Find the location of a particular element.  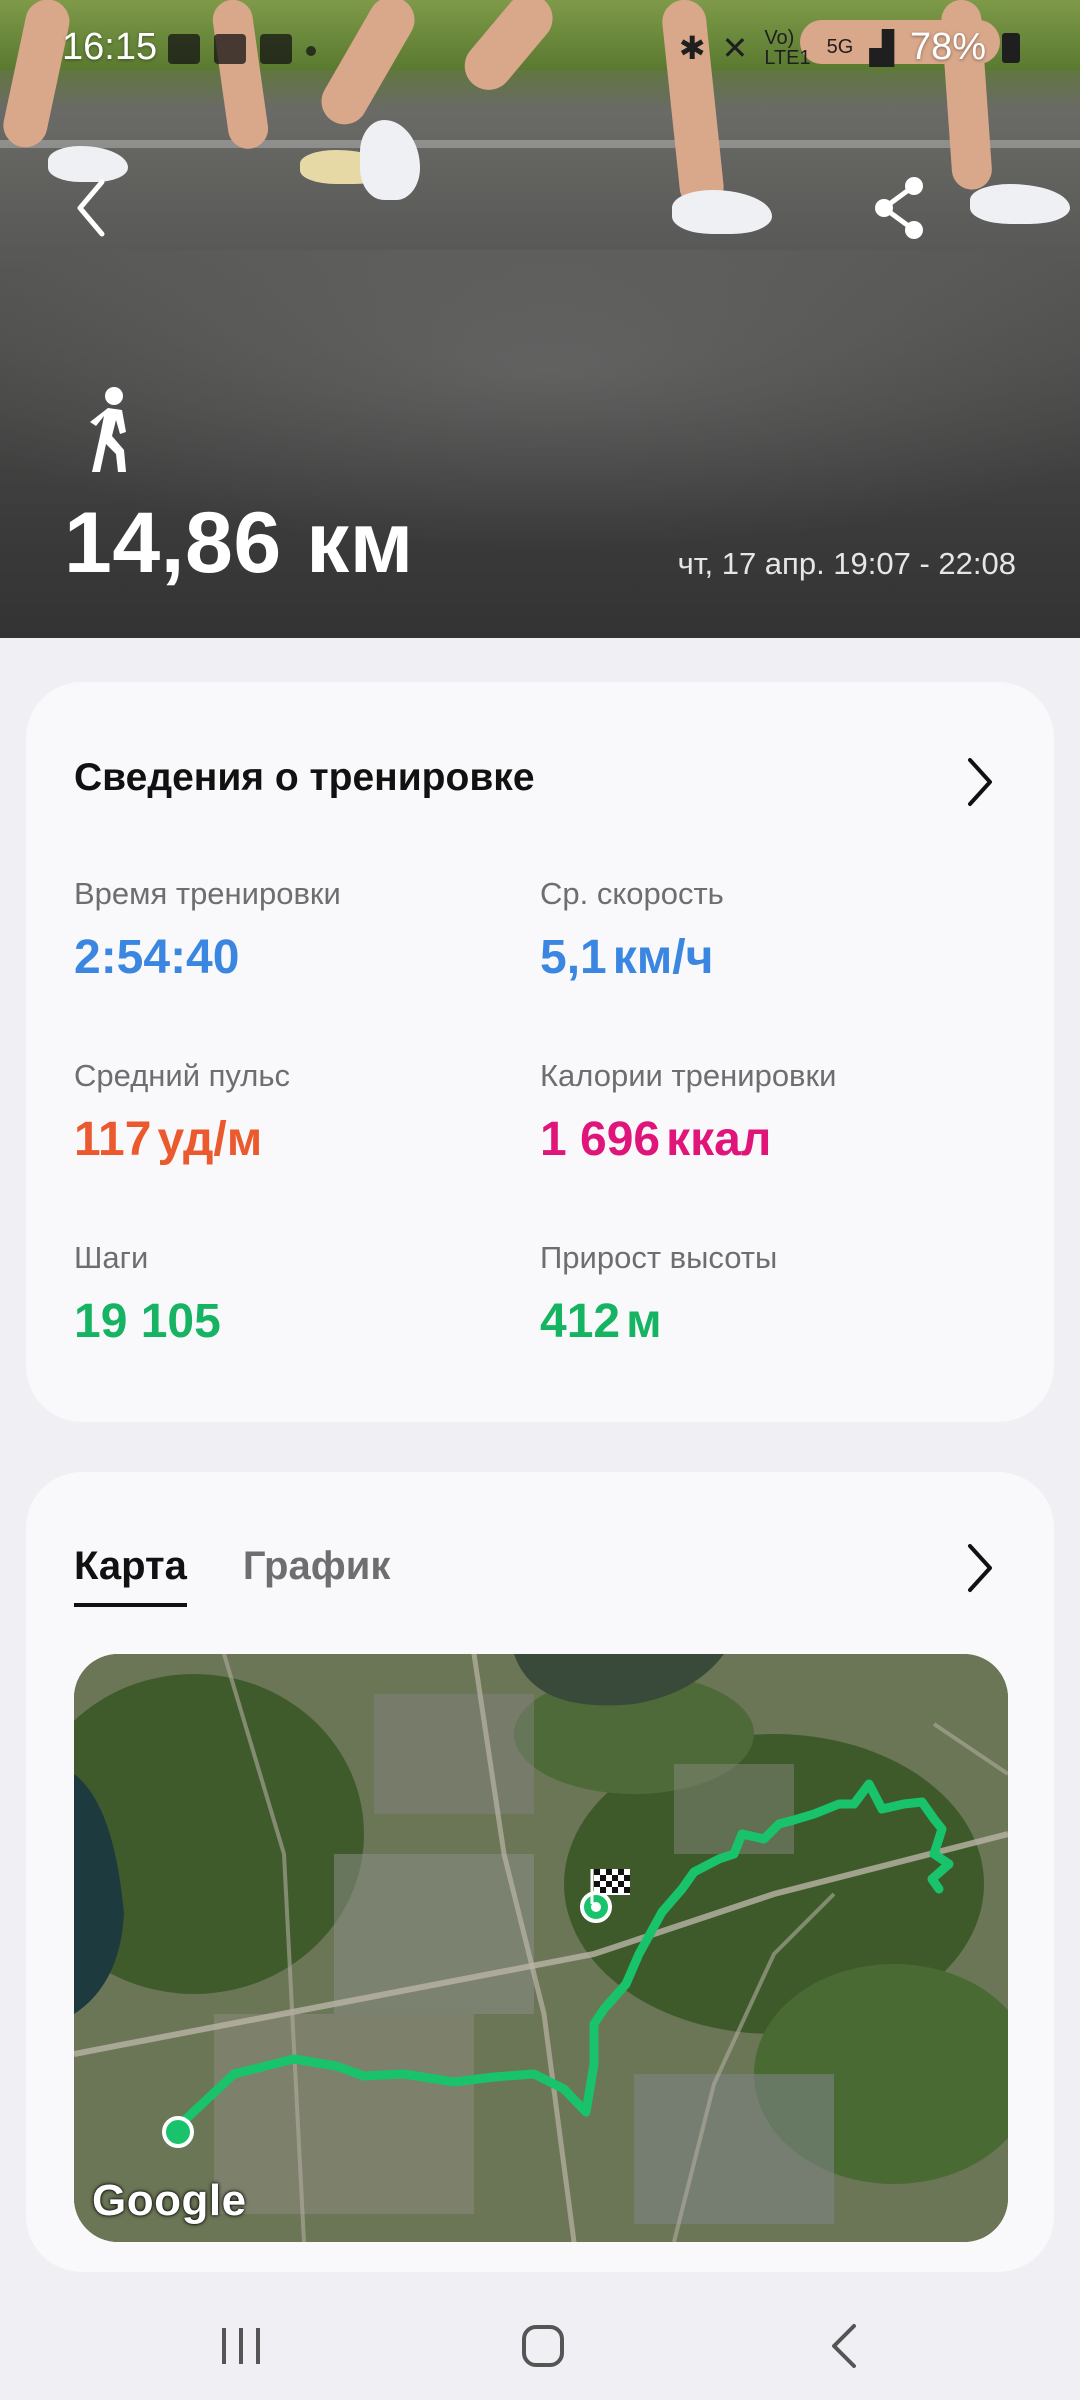

stat-value: 117 уд/м is located at coordinates (168, 1139).